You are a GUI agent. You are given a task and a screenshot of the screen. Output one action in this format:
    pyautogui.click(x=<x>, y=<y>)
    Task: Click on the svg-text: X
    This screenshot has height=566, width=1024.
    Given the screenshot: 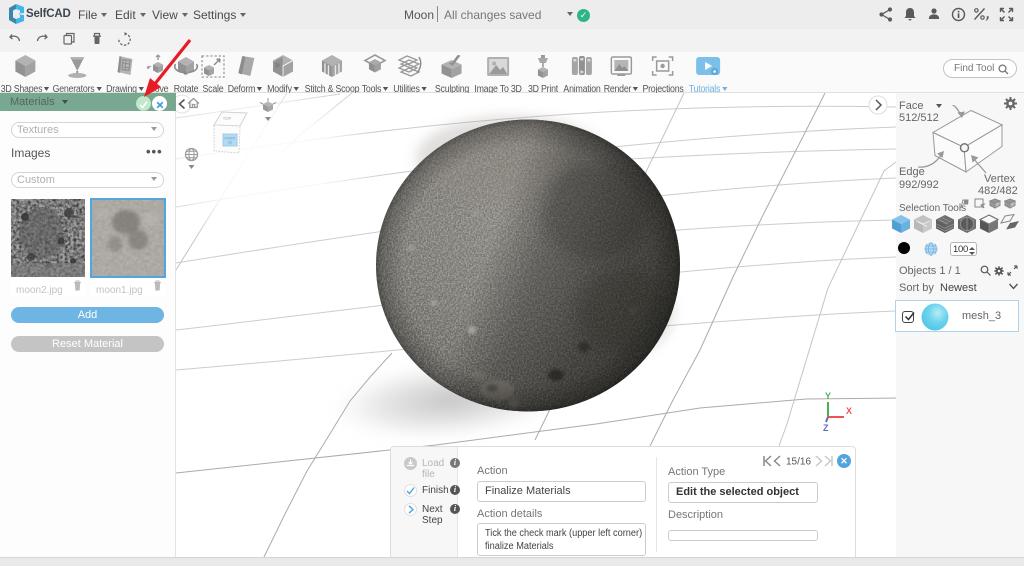 What is the action you would take?
    pyautogui.click(x=849, y=411)
    